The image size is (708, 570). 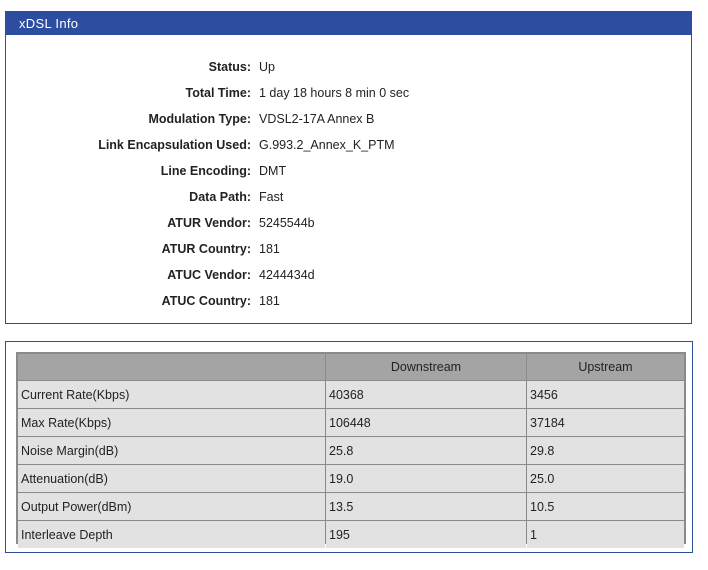 What do you see at coordinates (171, 394) in the screenshot?
I see `metric-name: Current Rate(Kbps)` at bounding box center [171, 394].